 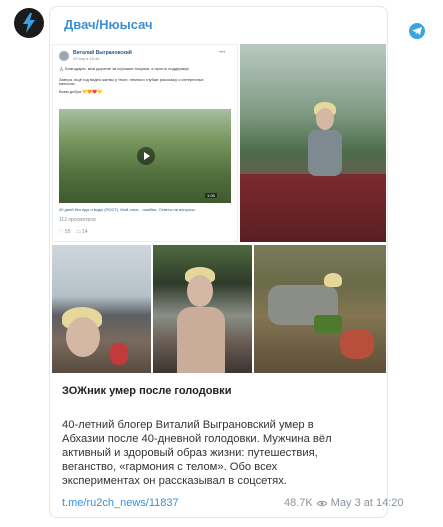 I want to click on post-title: ЗОЖник умер после голодовки, so click(x=147, y=391).